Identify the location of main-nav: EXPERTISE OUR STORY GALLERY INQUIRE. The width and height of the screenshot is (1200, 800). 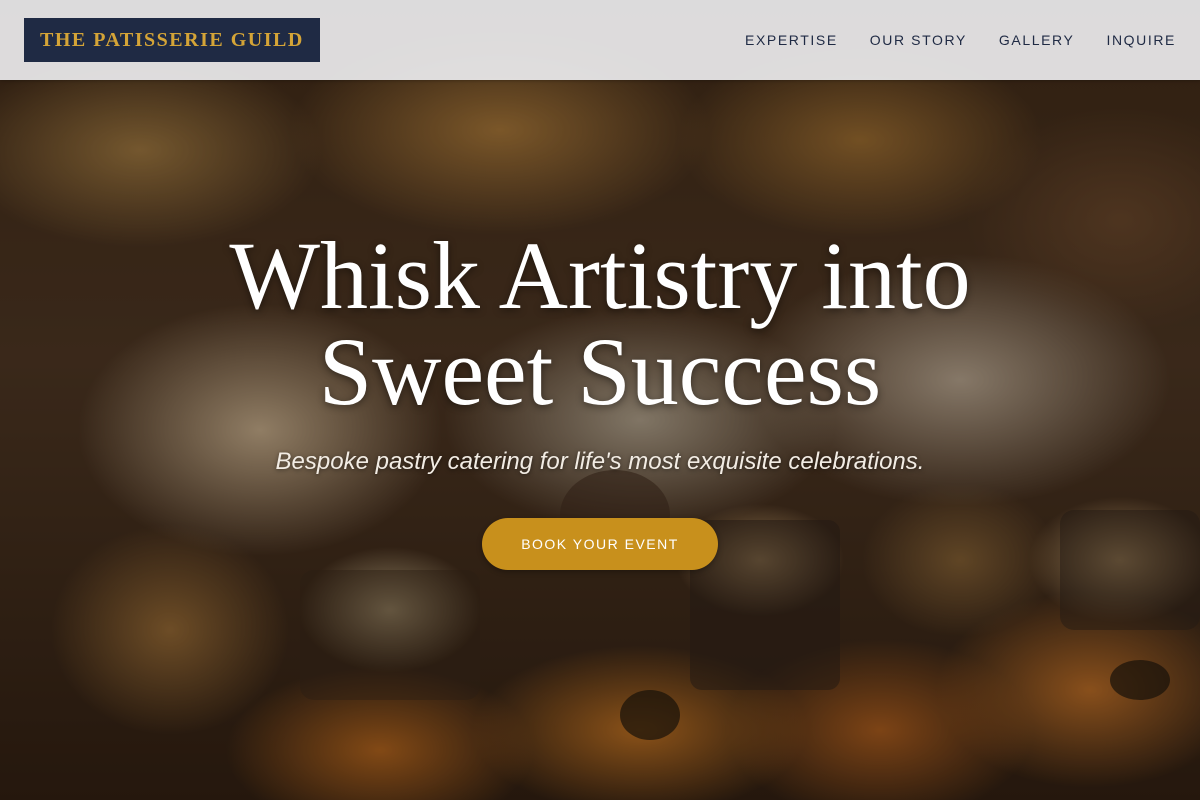
(960, 40).